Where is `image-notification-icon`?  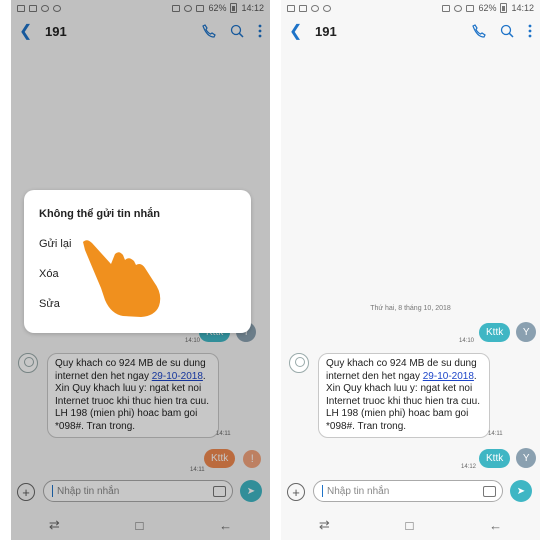 image-notification-icon is located at coordinates (291, 8).